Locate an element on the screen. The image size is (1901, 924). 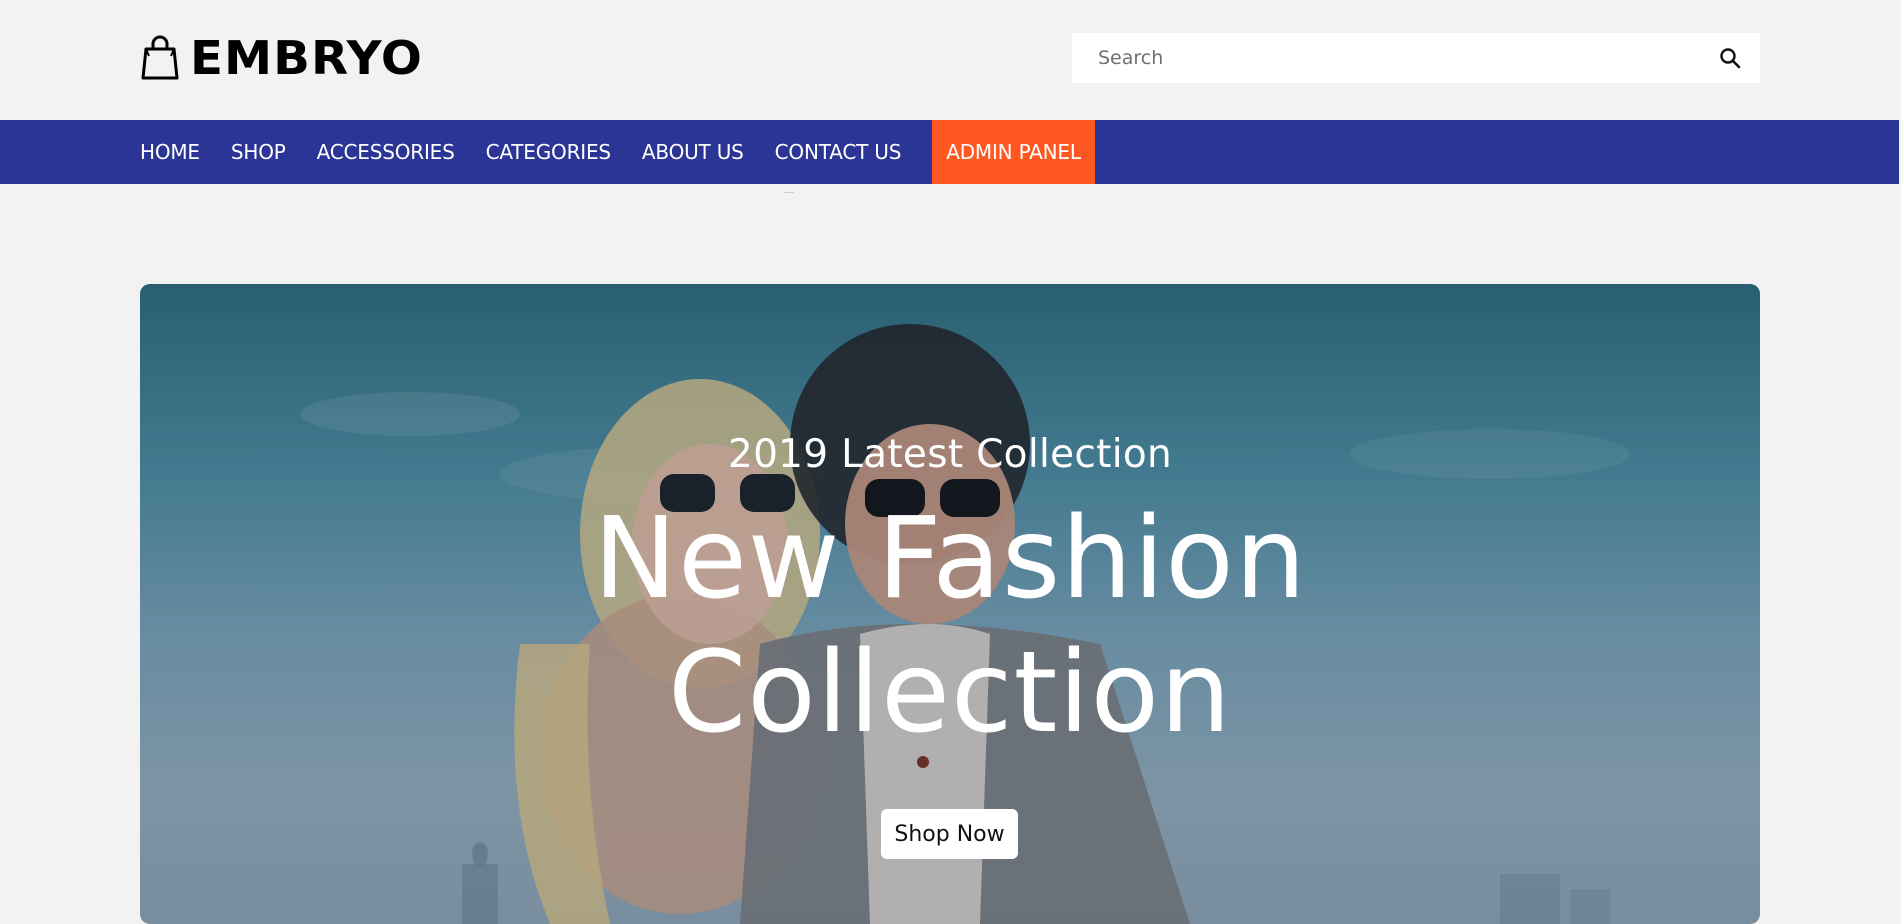
hero-title-line-2: Collection is located at coordinates (950, 693).